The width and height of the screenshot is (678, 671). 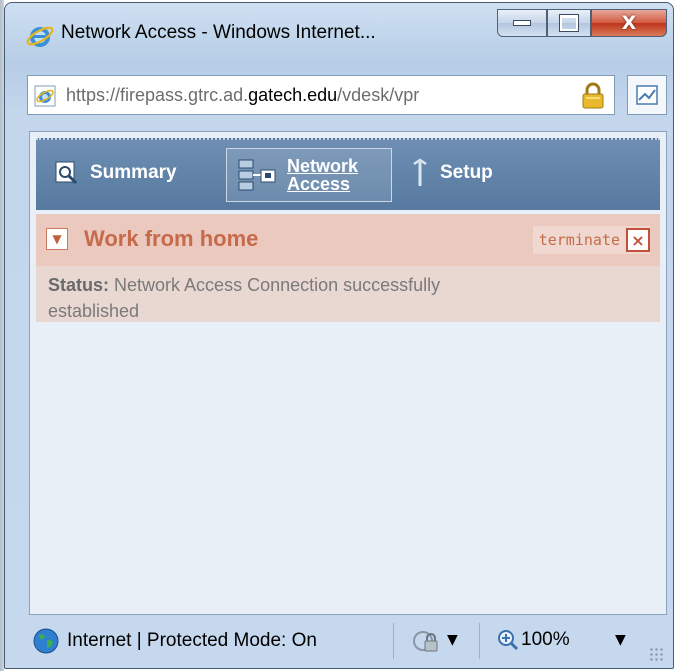 What do you see at coordinates (593, 96) in the screenshot?
I see `lock-icon` at bounding box center [593, 96].